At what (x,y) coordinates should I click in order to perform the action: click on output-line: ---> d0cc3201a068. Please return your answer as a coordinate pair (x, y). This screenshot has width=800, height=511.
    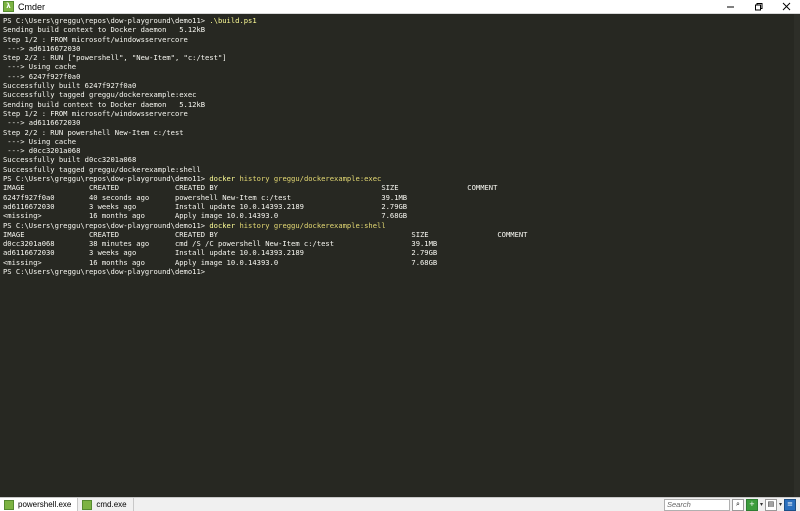
    Looking at the image, I should click on (42, 151).